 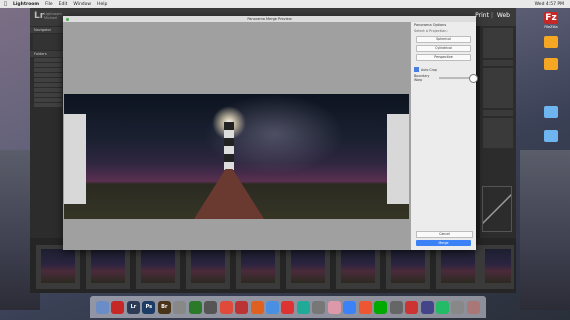 What do you see at coordinates (82, 4) in the screenshot?
I see `menu-item-window: Window` at bounding box center [82, 4].